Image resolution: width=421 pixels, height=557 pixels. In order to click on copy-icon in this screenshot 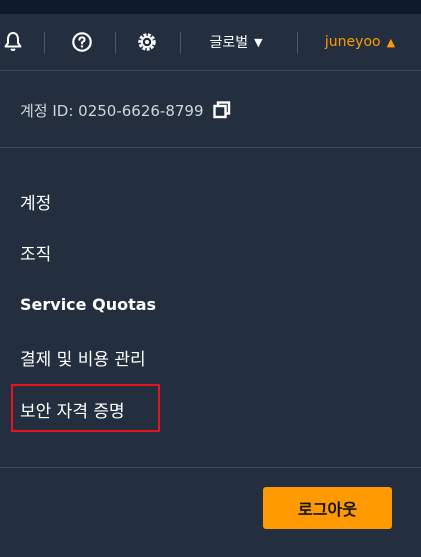, I will do `click(222, 110)`.